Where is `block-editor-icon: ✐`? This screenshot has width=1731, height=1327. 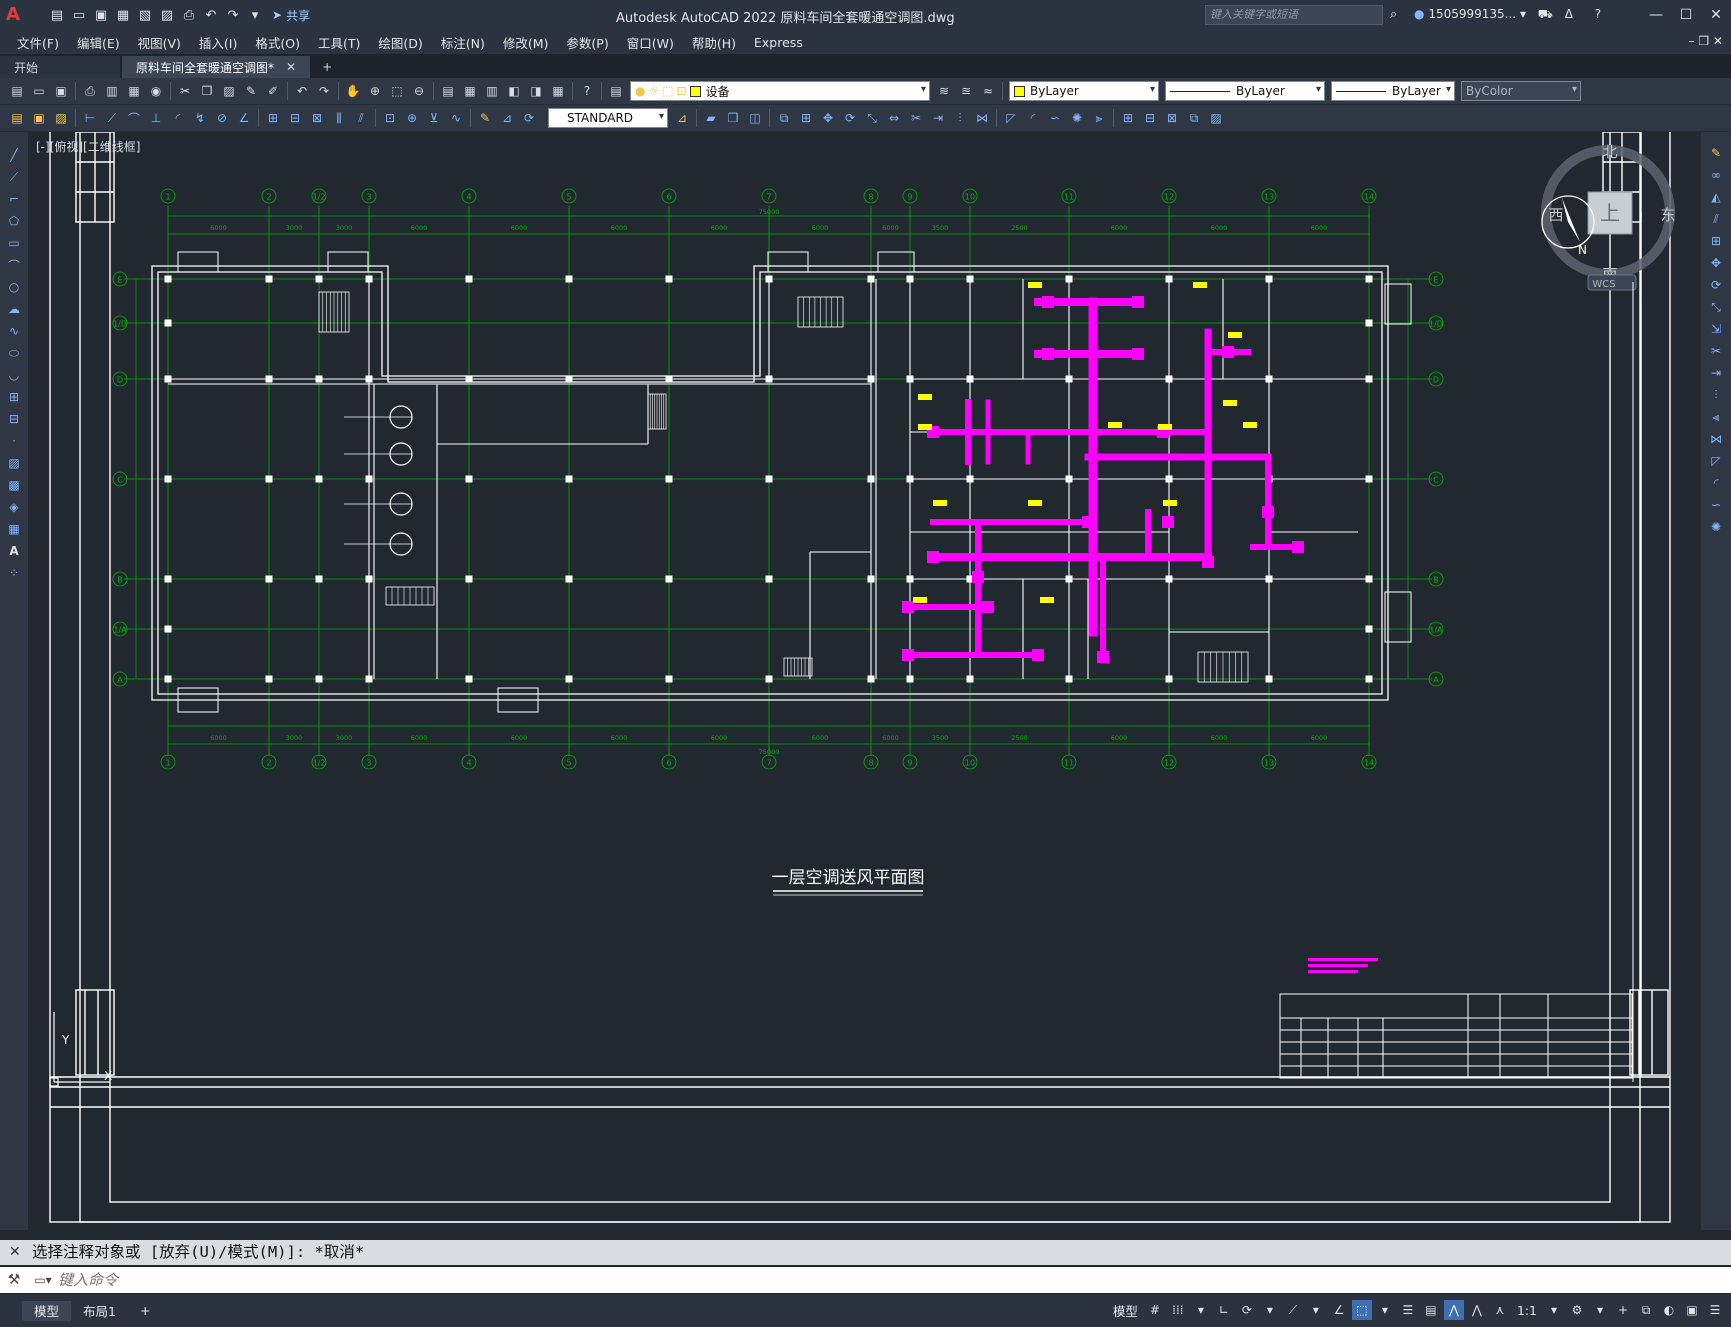
block-editor-icon: ✐ is located at coordinates (273, 91).